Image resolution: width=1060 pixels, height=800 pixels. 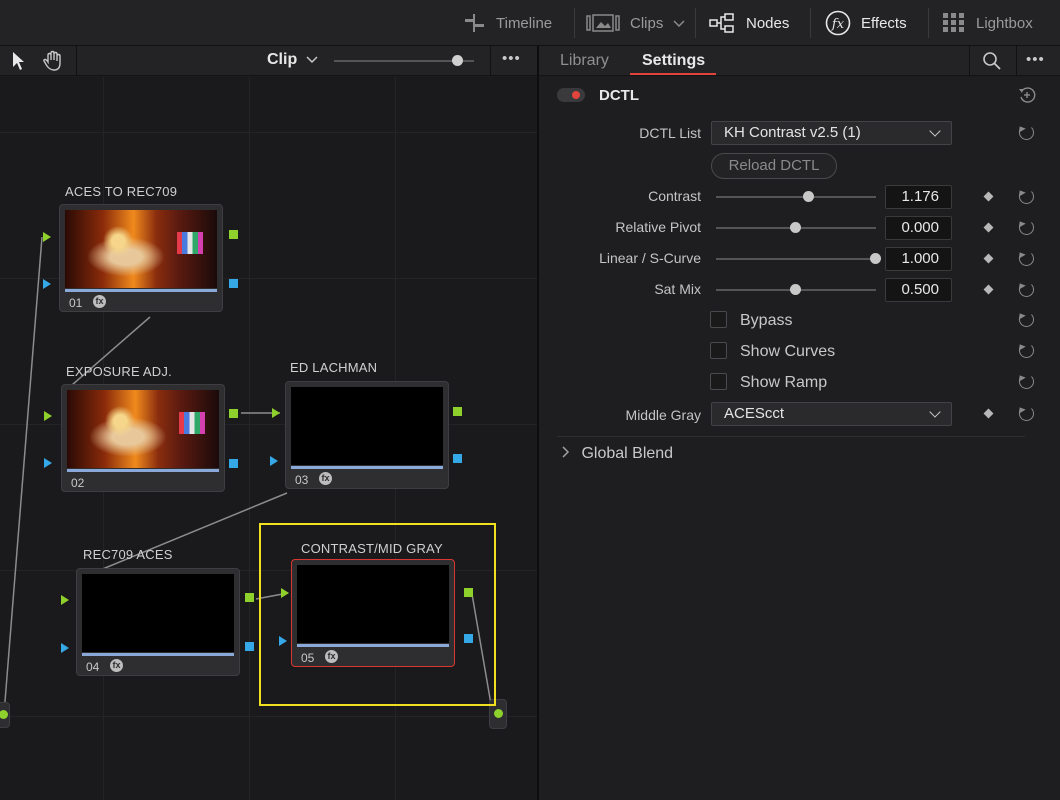 What do you see at coordinates (99, 301) in the screenshot?
I see `node-01-fx-icon: fx` at bounding box center [99, 301].